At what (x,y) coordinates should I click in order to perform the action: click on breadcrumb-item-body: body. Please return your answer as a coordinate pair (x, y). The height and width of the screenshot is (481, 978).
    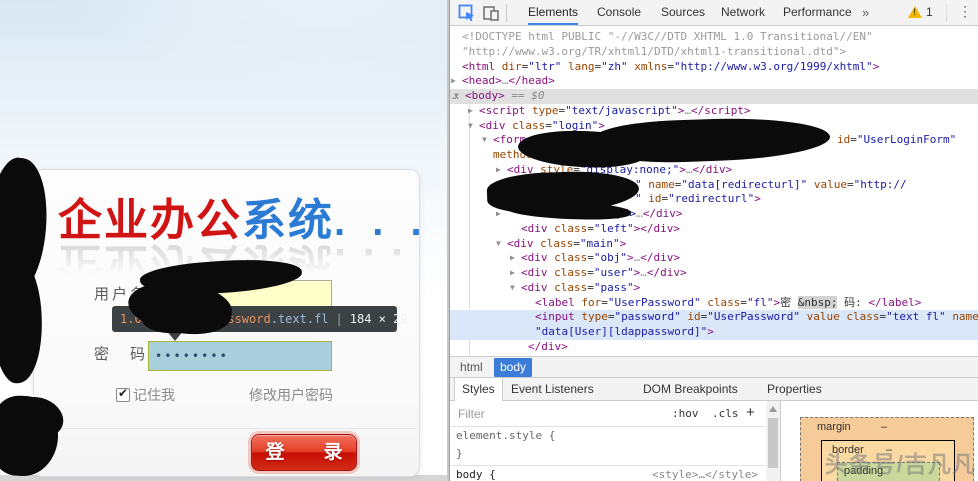
    Looking at the image, I should click on (513, 367).